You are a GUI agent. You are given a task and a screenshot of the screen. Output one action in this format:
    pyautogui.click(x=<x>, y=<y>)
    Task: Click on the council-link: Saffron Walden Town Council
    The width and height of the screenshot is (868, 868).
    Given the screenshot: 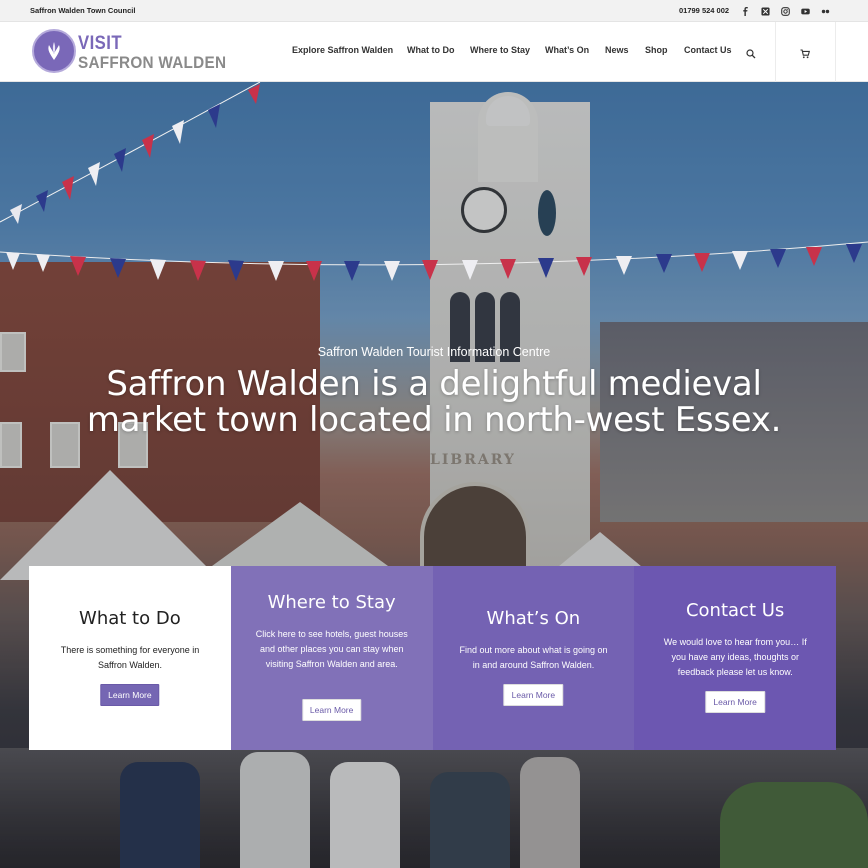 What is the action you would take?
    pyautogui.click(x=82, y=10)
    